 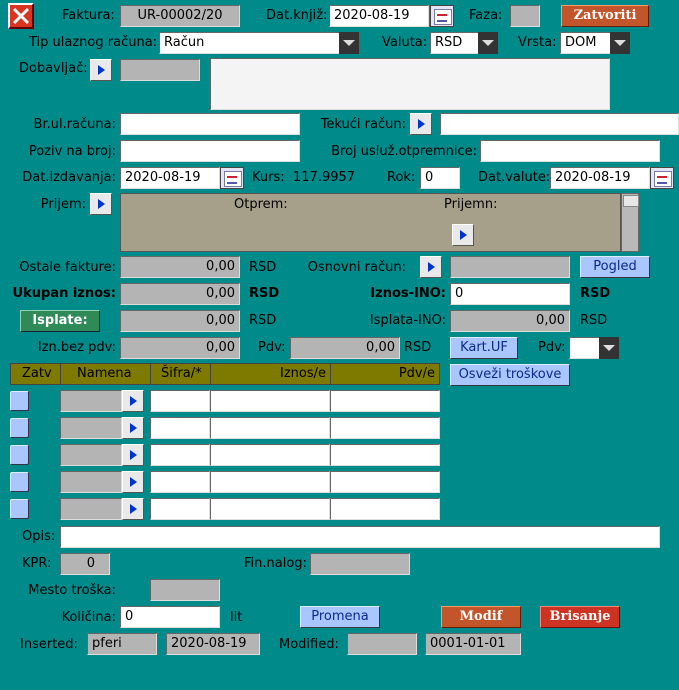 What do you see at coordinates (580, 617) in the screenshot?
I see `brisanje-button: Brisanje` at bounding box center [580, 617].